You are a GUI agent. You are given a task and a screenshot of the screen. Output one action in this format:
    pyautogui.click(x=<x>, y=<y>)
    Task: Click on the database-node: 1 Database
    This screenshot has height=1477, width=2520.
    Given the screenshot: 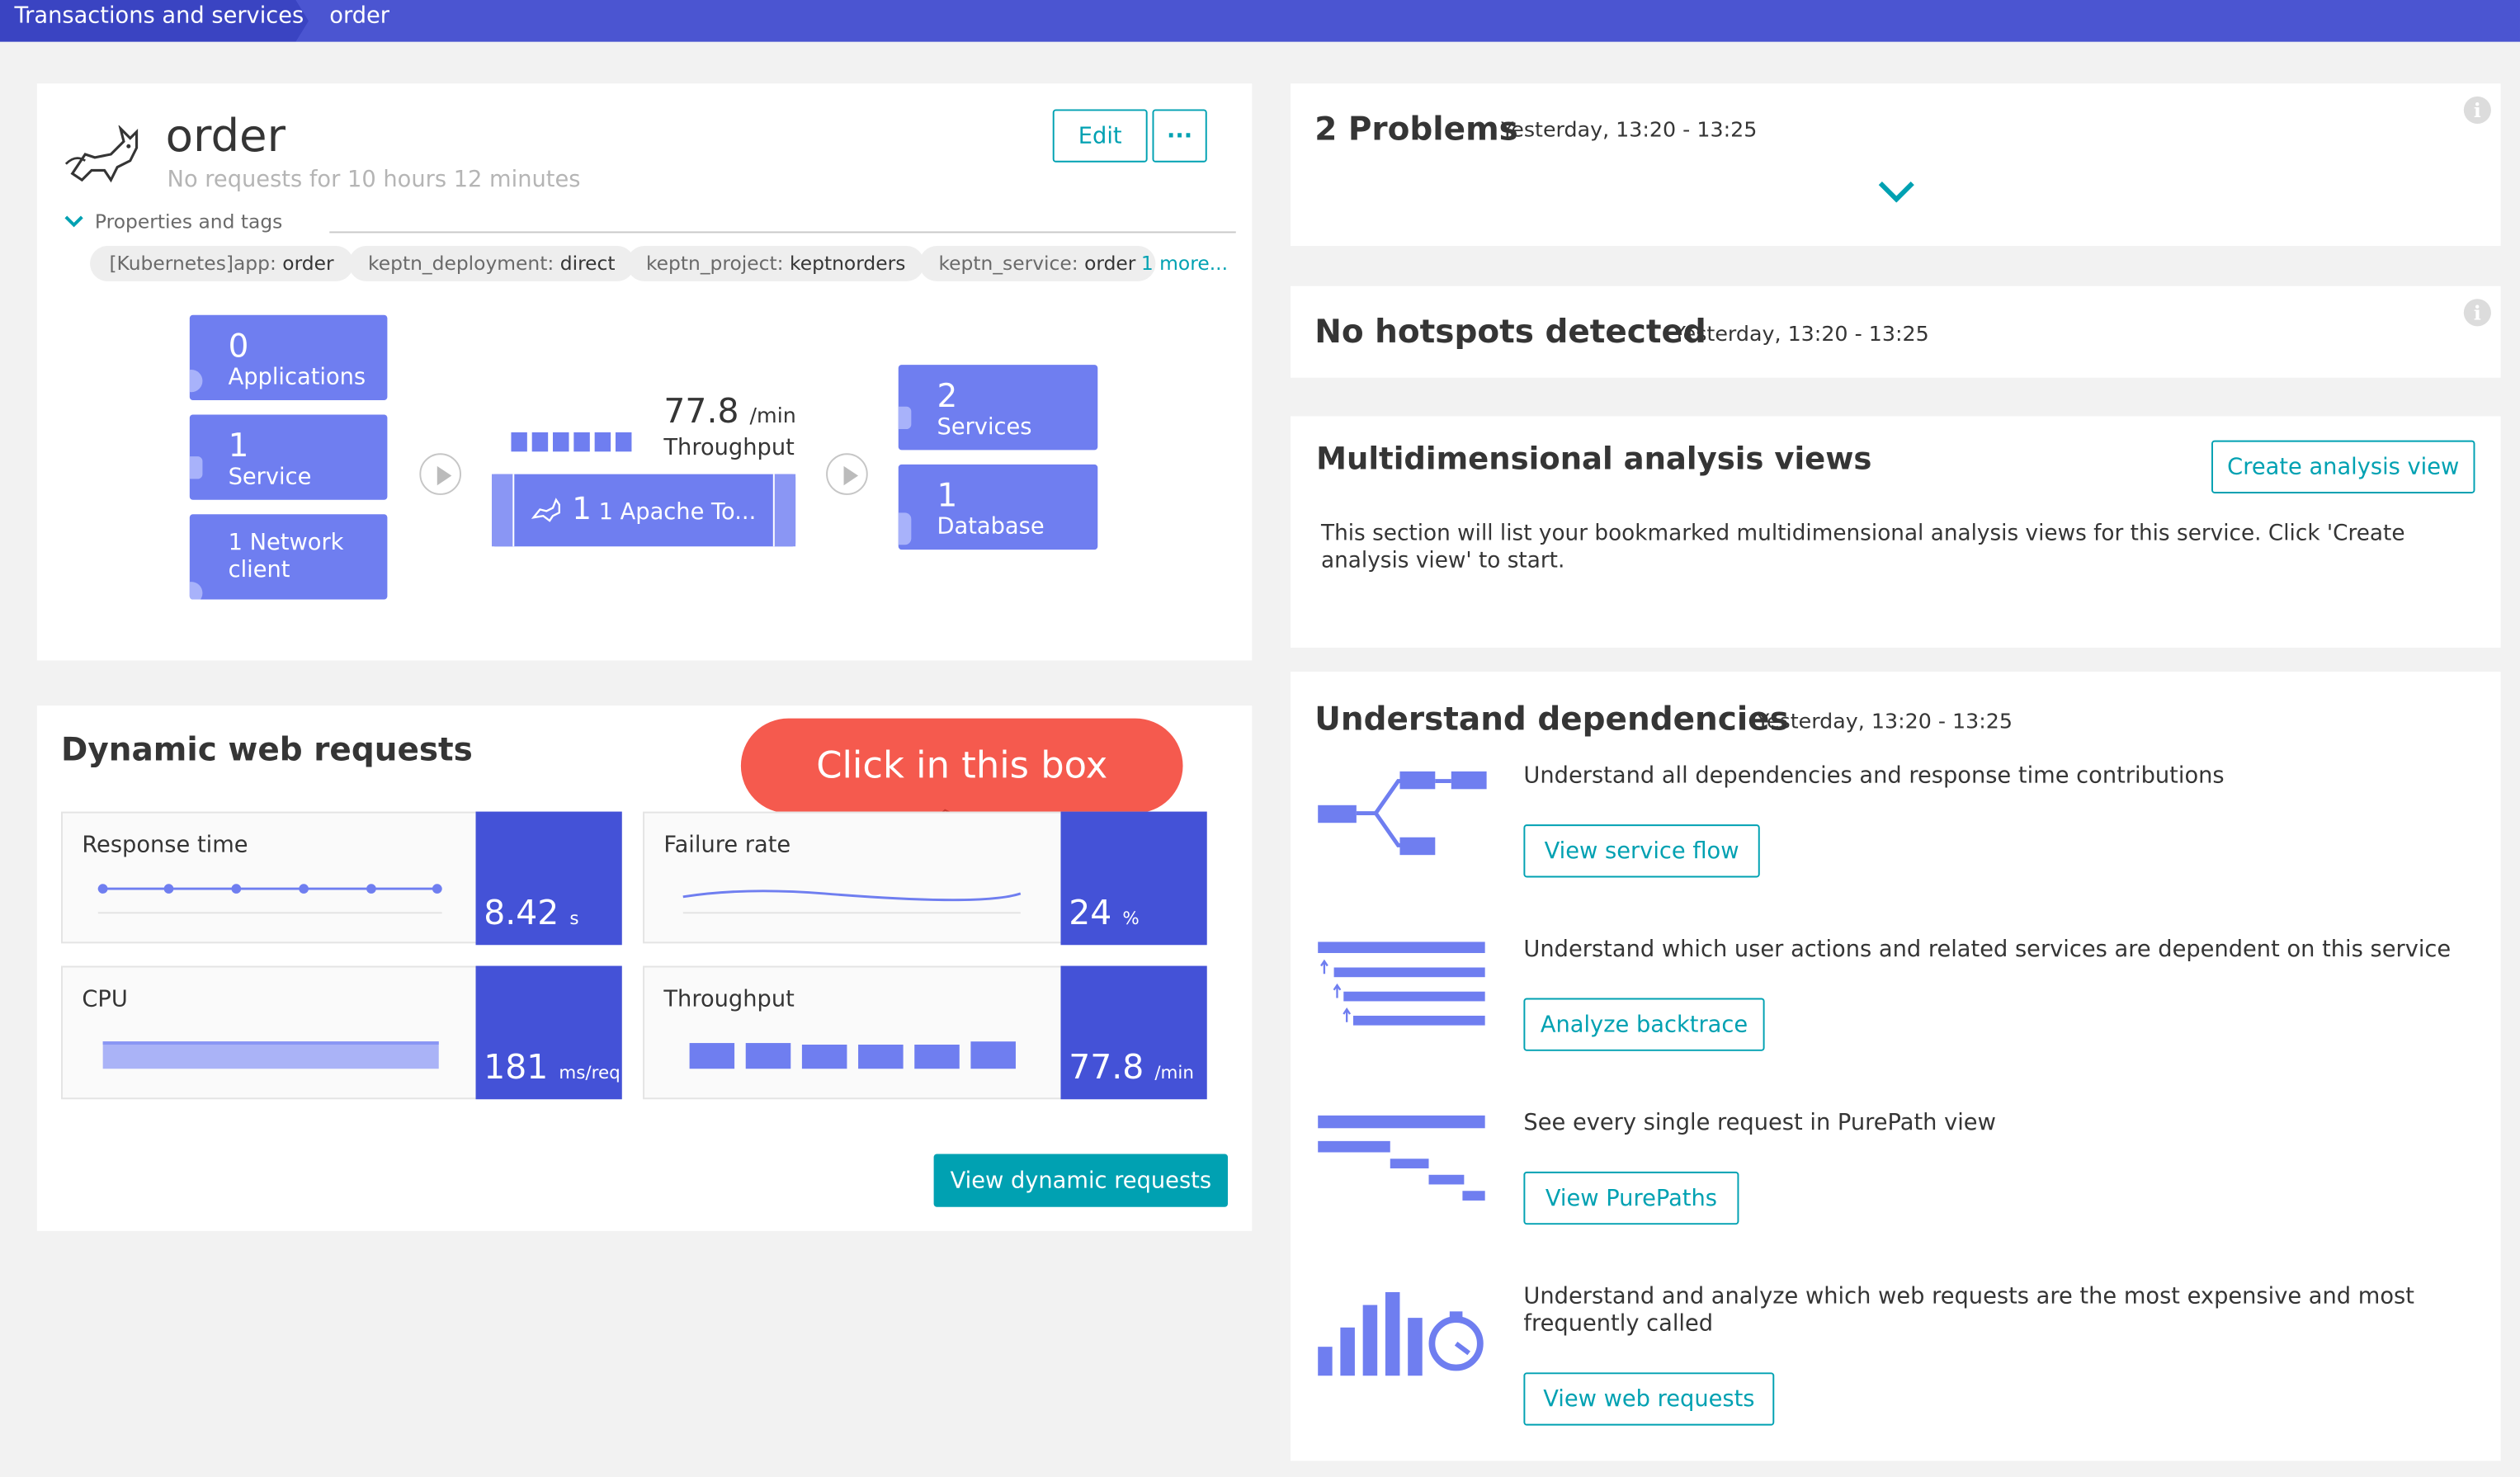 What is the action you would take?
    pyautogui.click(x=998, y=507)
    